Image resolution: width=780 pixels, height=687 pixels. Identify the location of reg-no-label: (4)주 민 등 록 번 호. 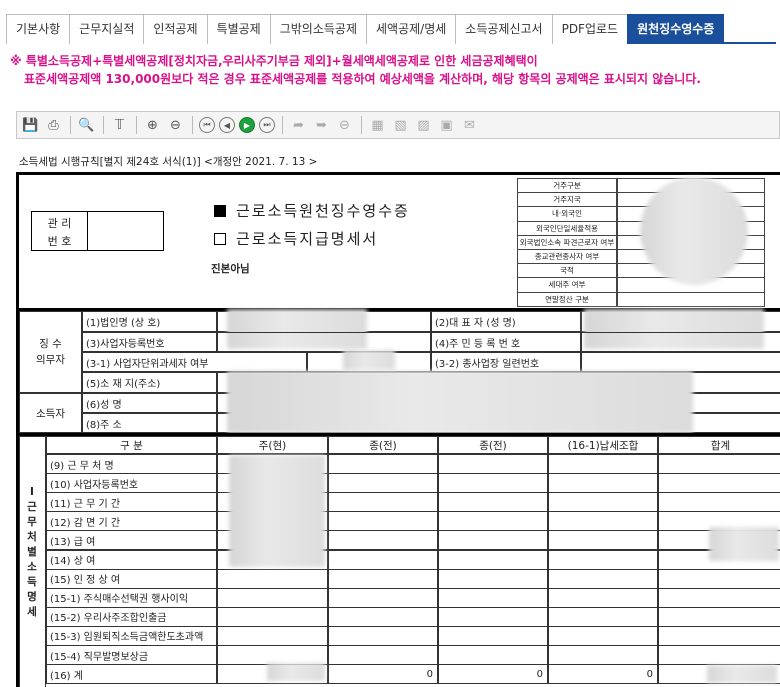
(506, 342).